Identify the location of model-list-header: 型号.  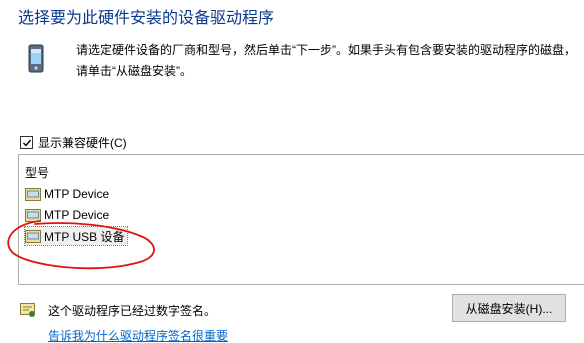
(37, 173).